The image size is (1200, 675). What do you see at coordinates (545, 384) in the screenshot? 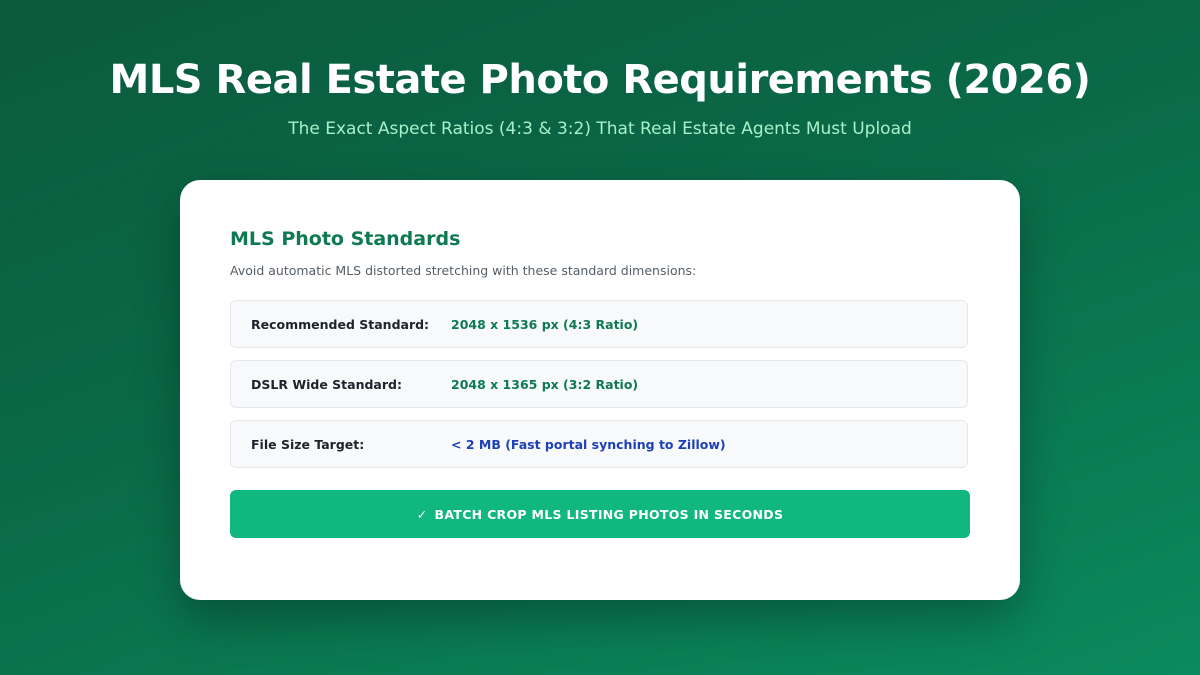
I see `spec-value: 2048 x 1365 px (3:2 Ratio)` at bounding box center [545, 384].